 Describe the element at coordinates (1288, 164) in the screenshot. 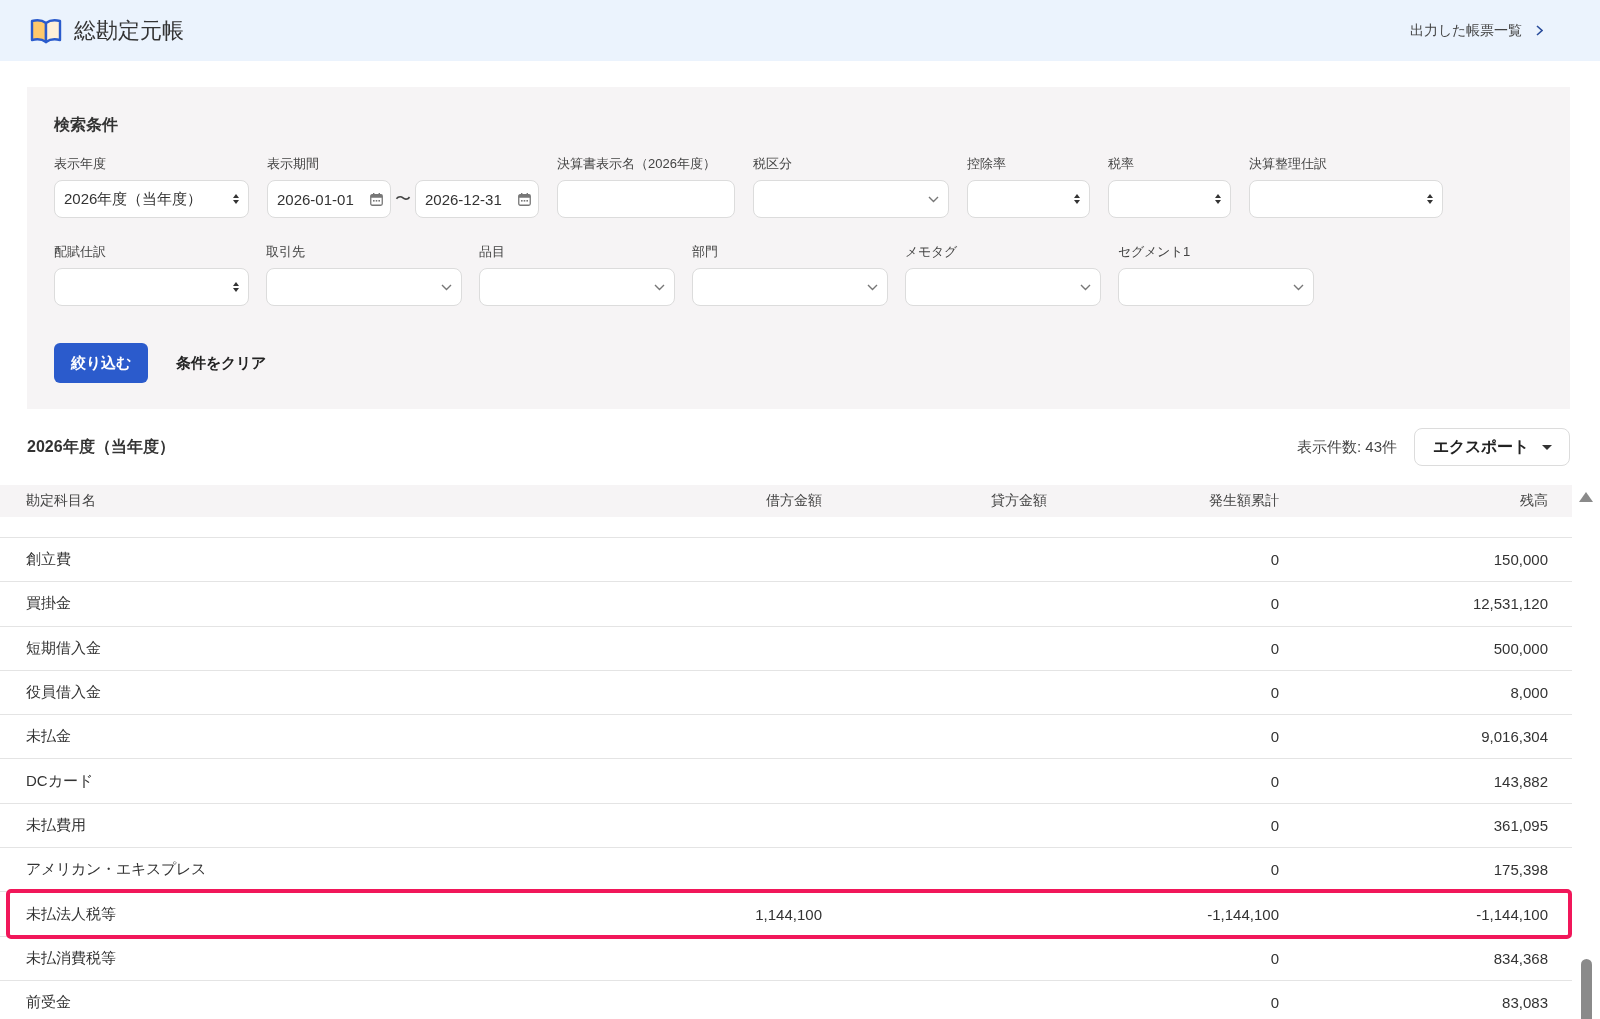

I see `field-label: 決算整理仕訳` at that location.